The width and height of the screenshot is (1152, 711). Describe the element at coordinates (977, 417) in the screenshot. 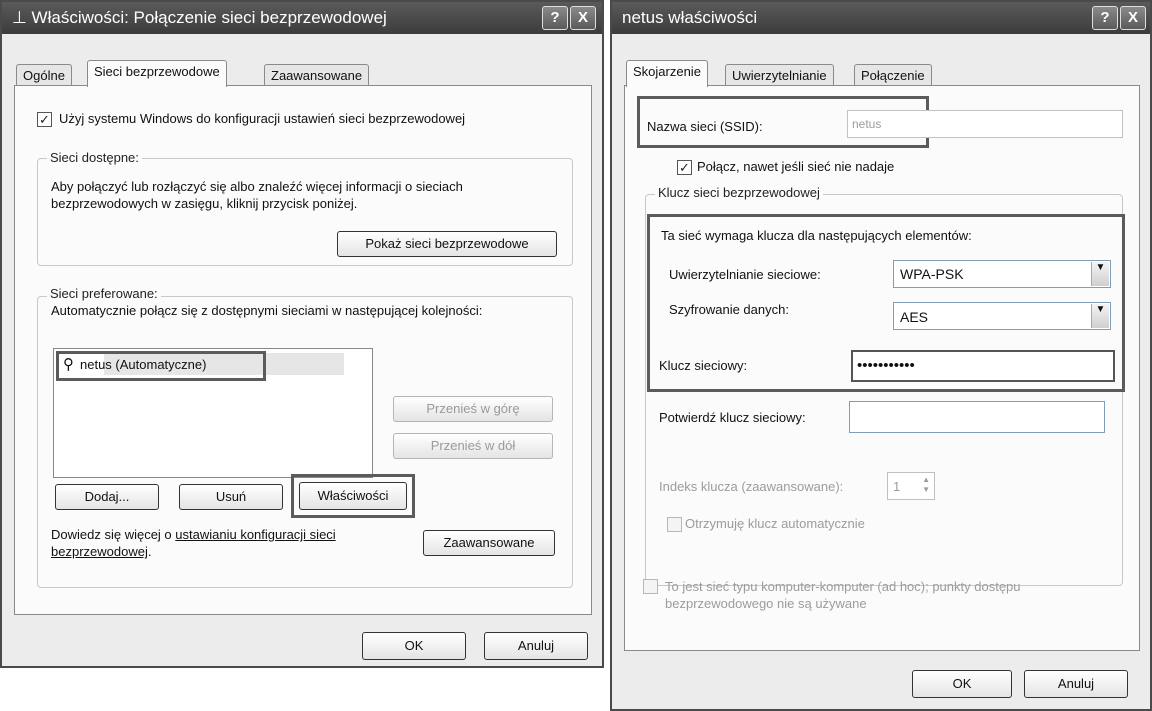

I see `confirm-key-input` at that location.